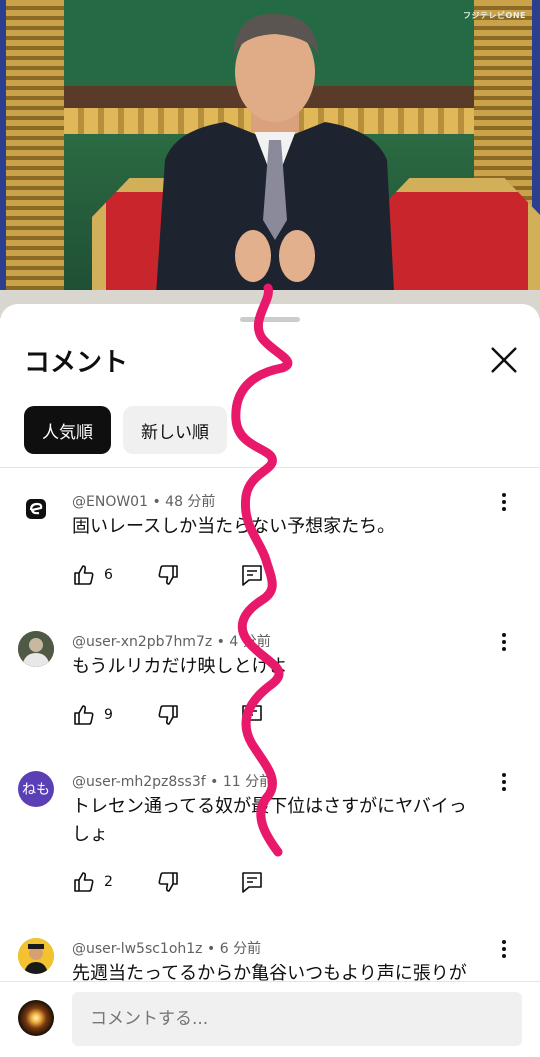 This screenshot has height=1057, width=540. I want to click on comment-actions: 2, so click(168, 882).